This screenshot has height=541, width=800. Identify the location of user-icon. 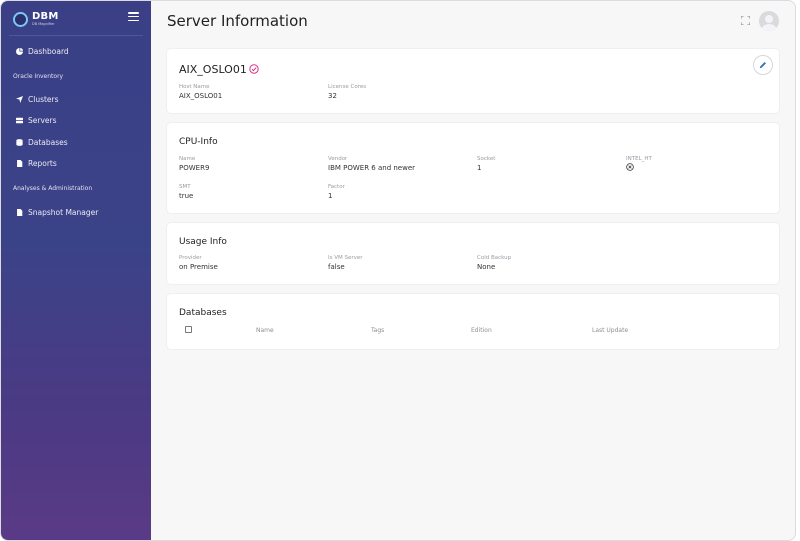
(769, 23).